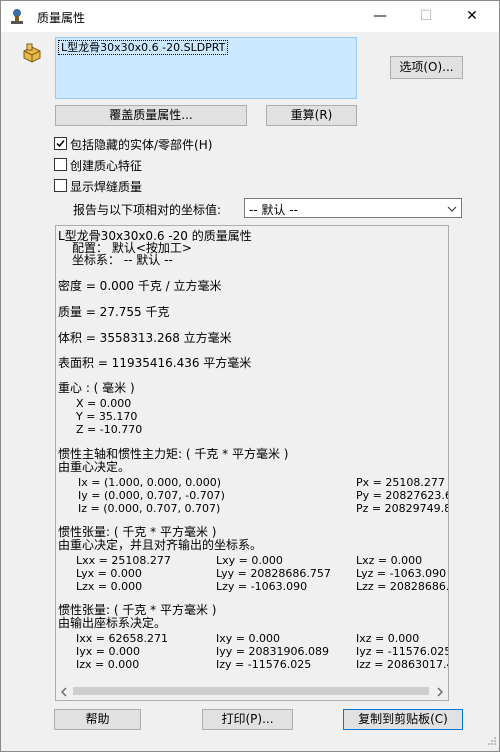  What do you see at coordinates (402, 508) in the screenshot?
I see `principal-moment-pz: Pz = 20829749.847` at bounding box center [402, 508].